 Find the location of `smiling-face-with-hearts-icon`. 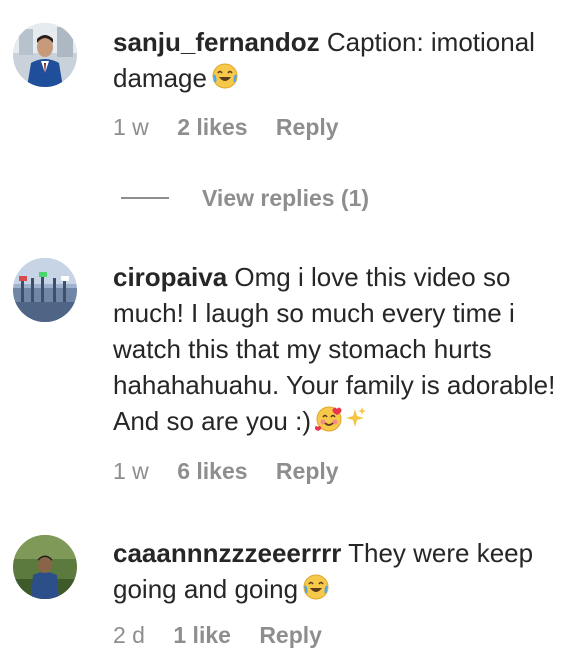

smiling-face-with-hearts-icon is located at coordinates (341, 419).